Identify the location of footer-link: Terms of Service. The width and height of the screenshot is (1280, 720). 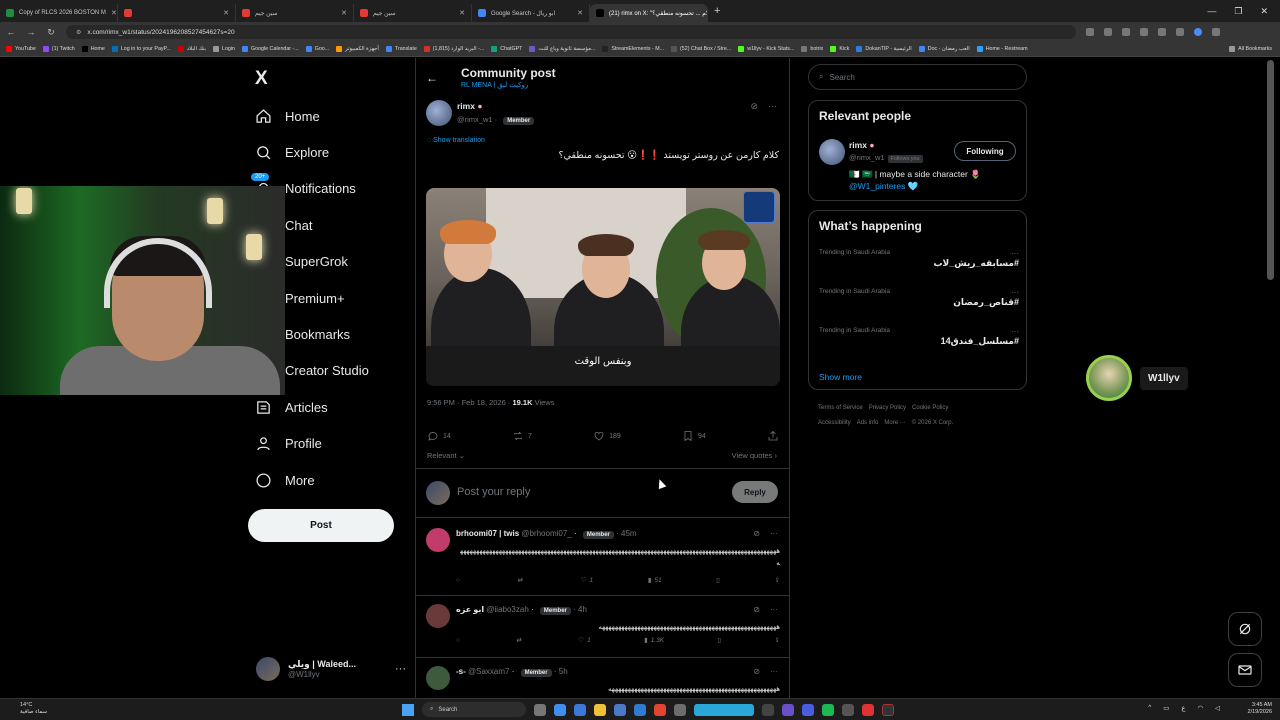
(840, 408).